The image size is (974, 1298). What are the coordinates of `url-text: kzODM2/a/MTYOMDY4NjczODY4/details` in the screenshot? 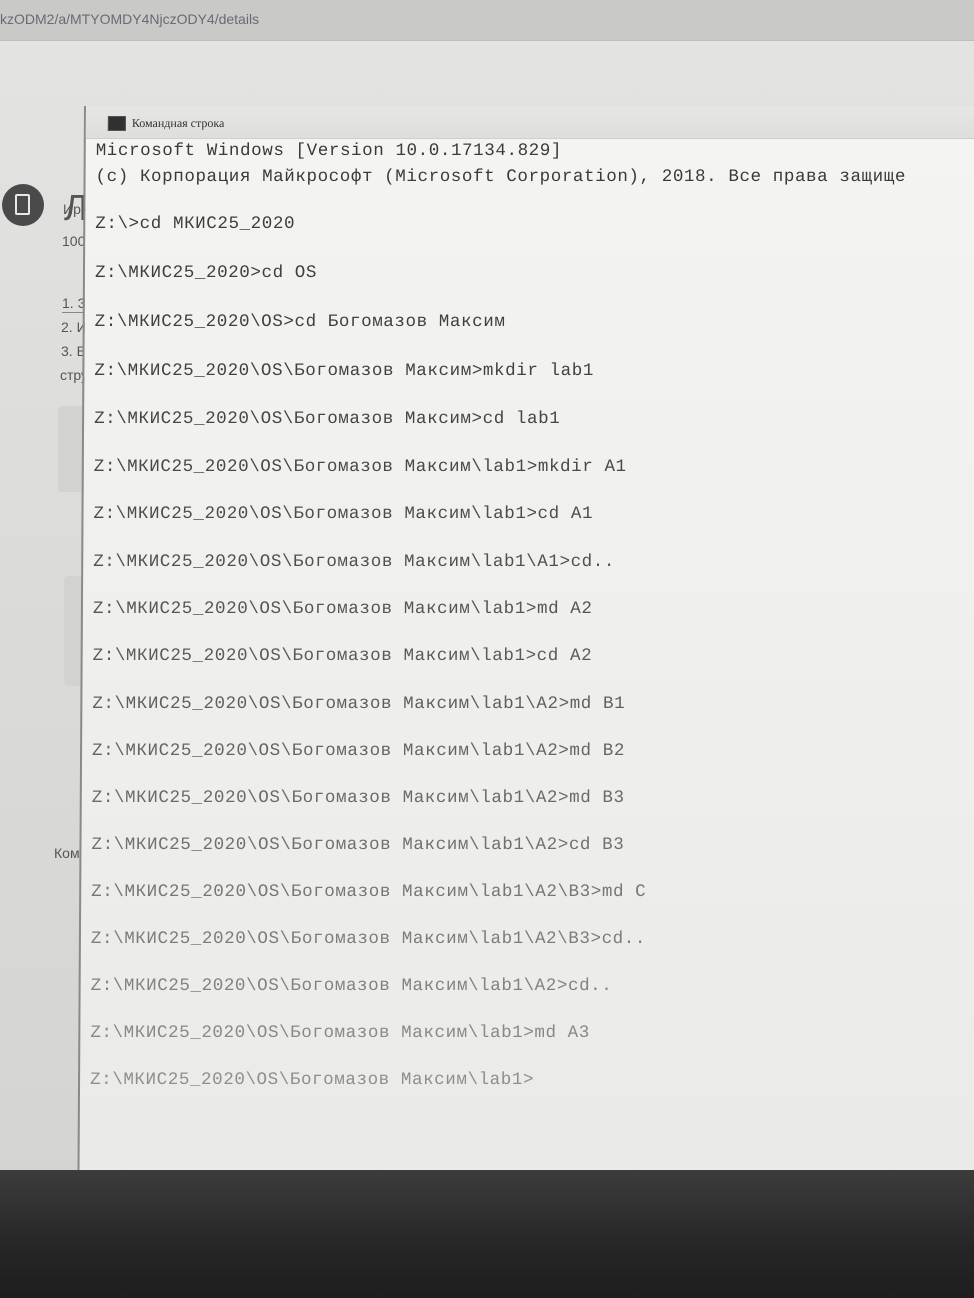 It's located at (129, 19).